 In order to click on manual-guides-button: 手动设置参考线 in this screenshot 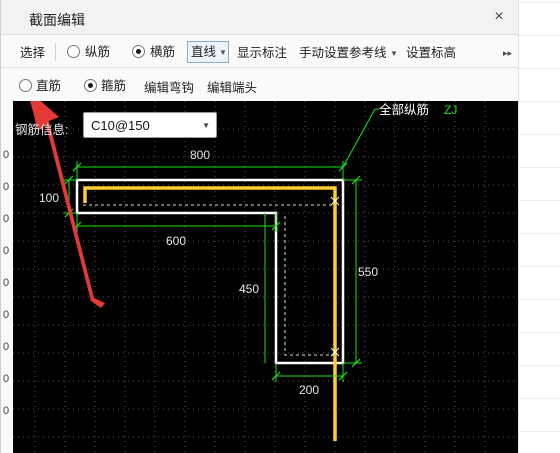, I will do `click(343, 53)`.